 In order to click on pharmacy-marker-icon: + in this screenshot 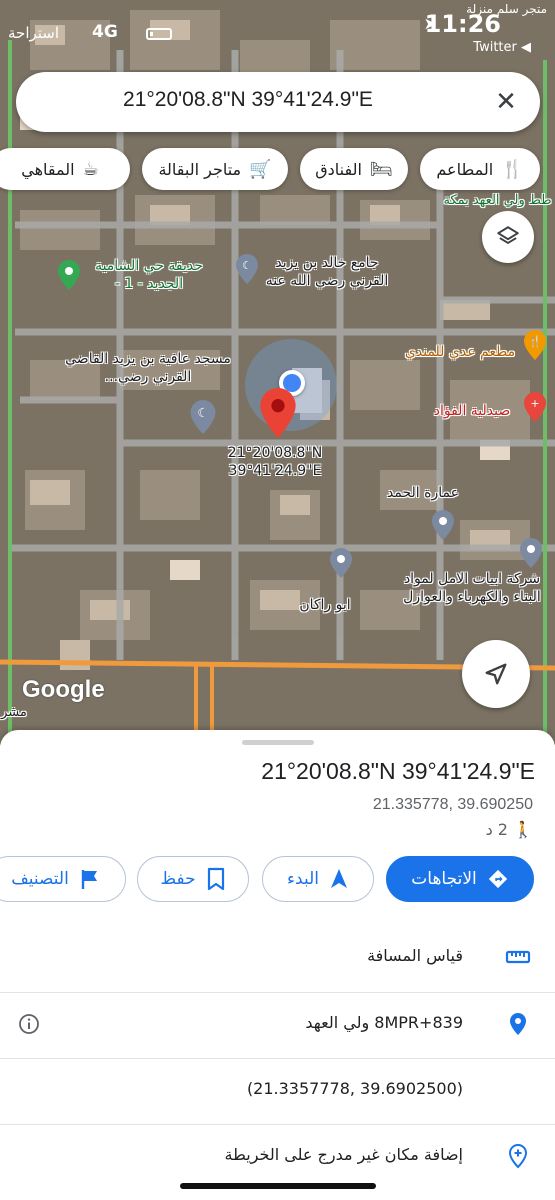, I will do `click(535, 407)`.